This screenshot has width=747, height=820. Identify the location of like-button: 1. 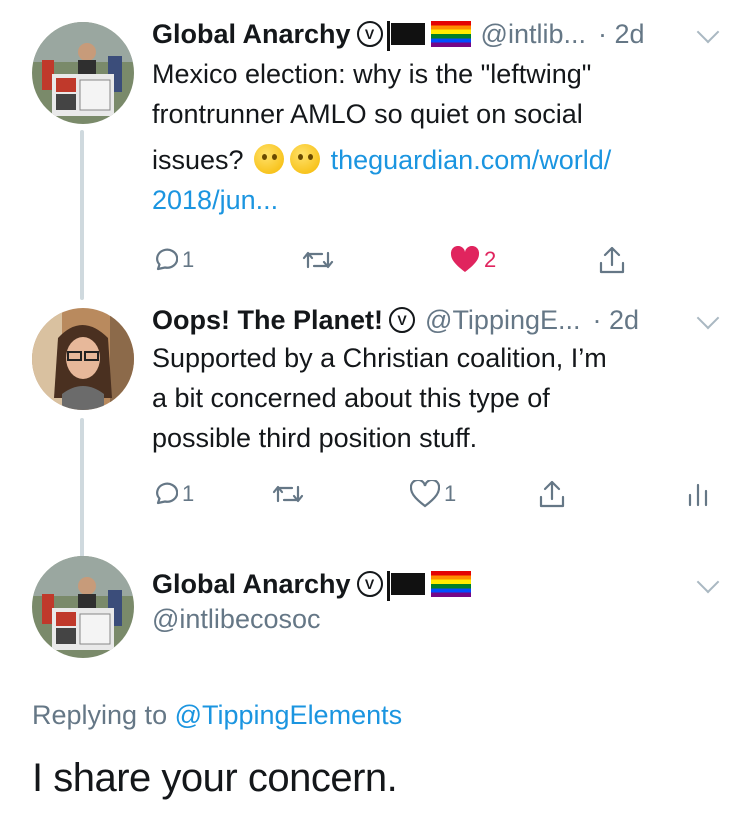
(433, 494).